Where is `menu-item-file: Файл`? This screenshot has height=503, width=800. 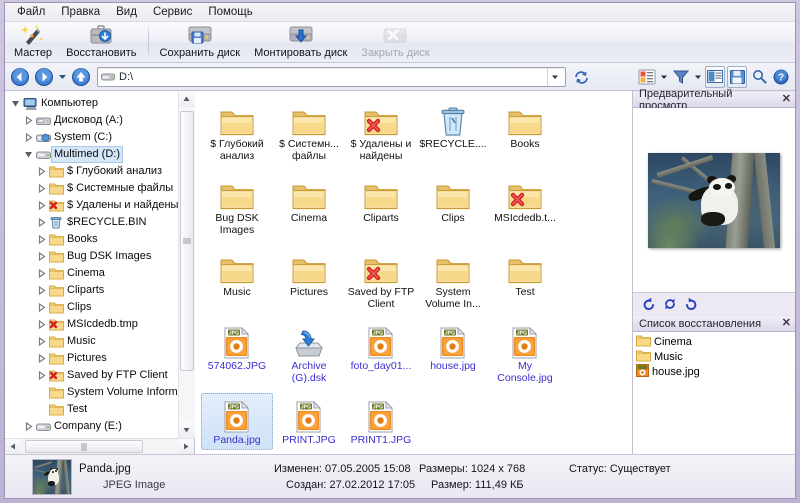
menu-item-file: Файл is located at coordinates (31, 12).